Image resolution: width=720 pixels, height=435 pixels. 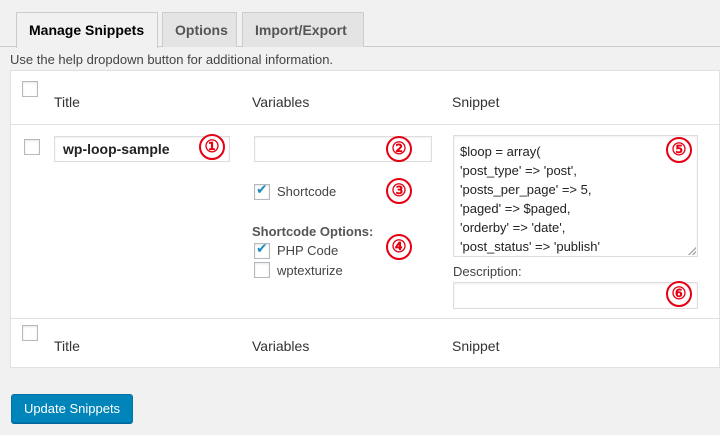 What do you see at coordinates (199, 29) in the screenshot?
I see `tab-options: Options` at bounding box center [199, 29].